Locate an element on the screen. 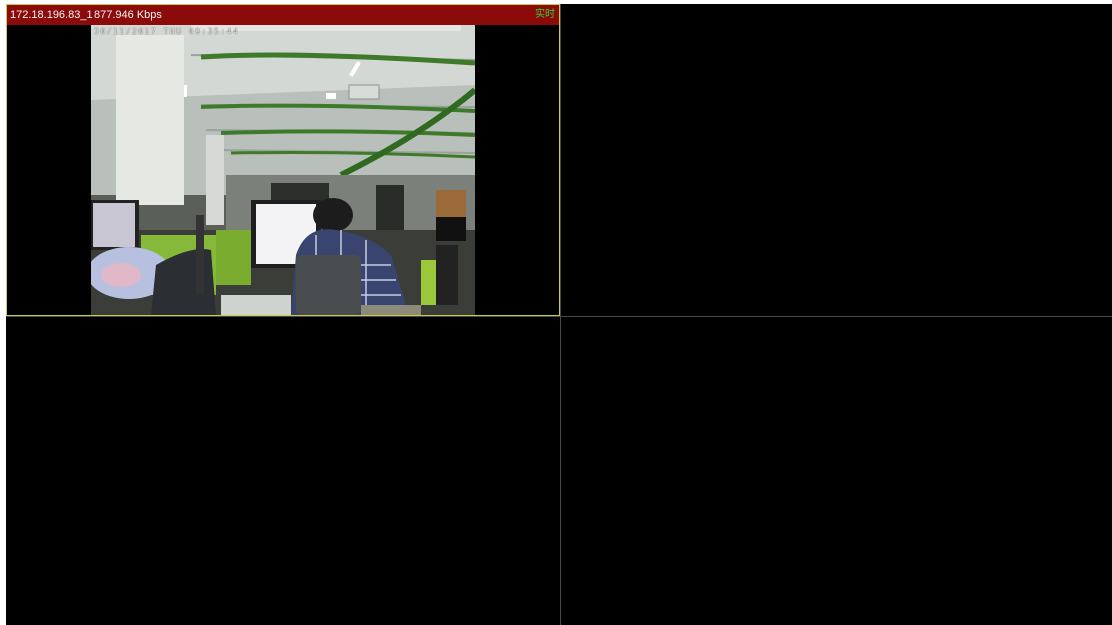  pane-divider-horizontal is located at coordinates (559, 316).